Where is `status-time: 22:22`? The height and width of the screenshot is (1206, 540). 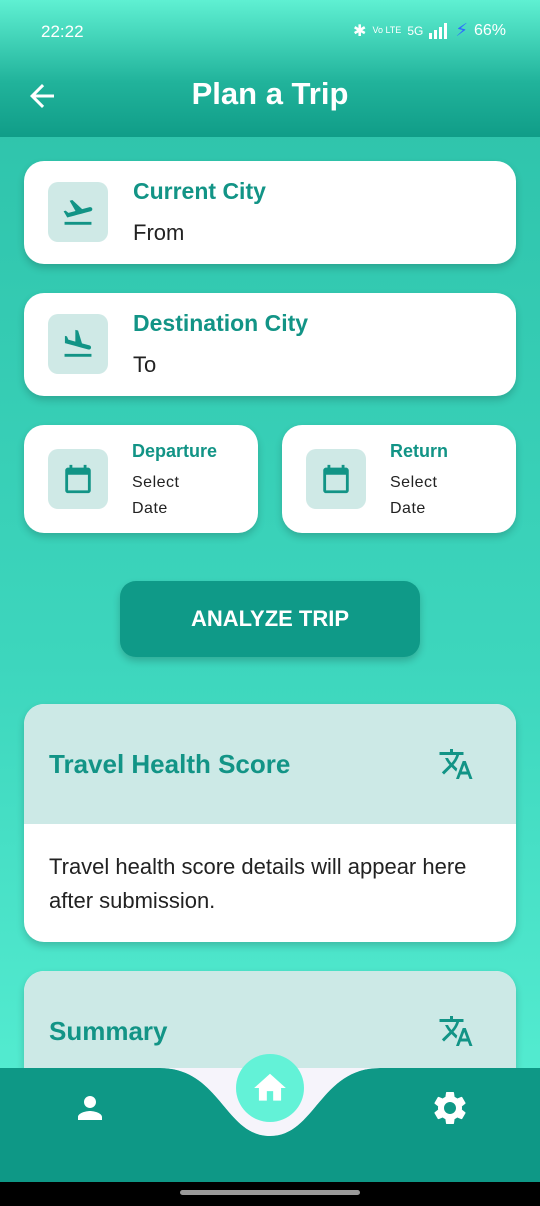 status-time: 22:22 is located at coordinates (62, 31).